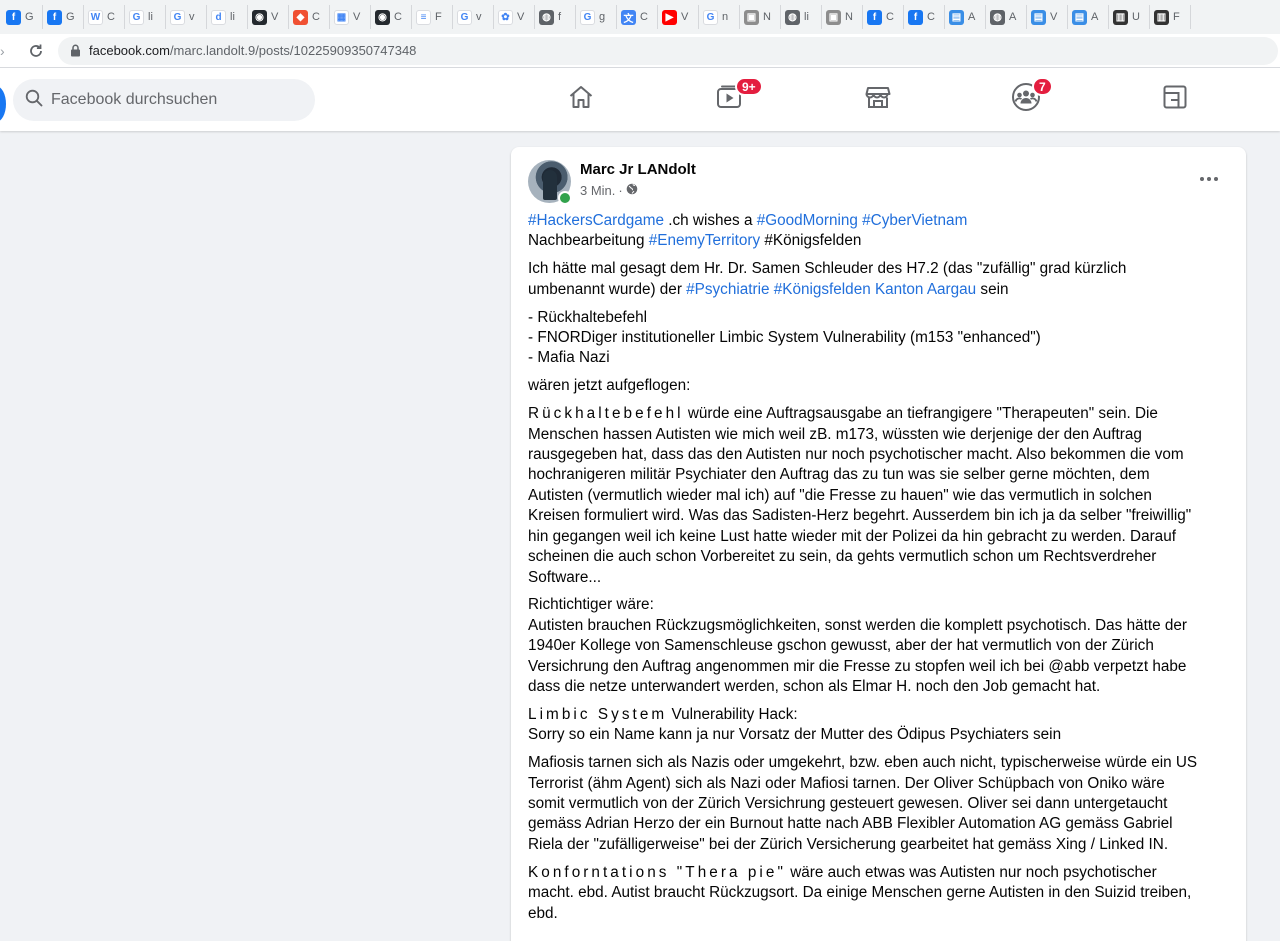 This screenshot has height=941, width=1280. What do you see at coordinates (727, 289) in the screenshot?
I see `hashtag: #Psychiatrie` at bounding box center [727, 289].